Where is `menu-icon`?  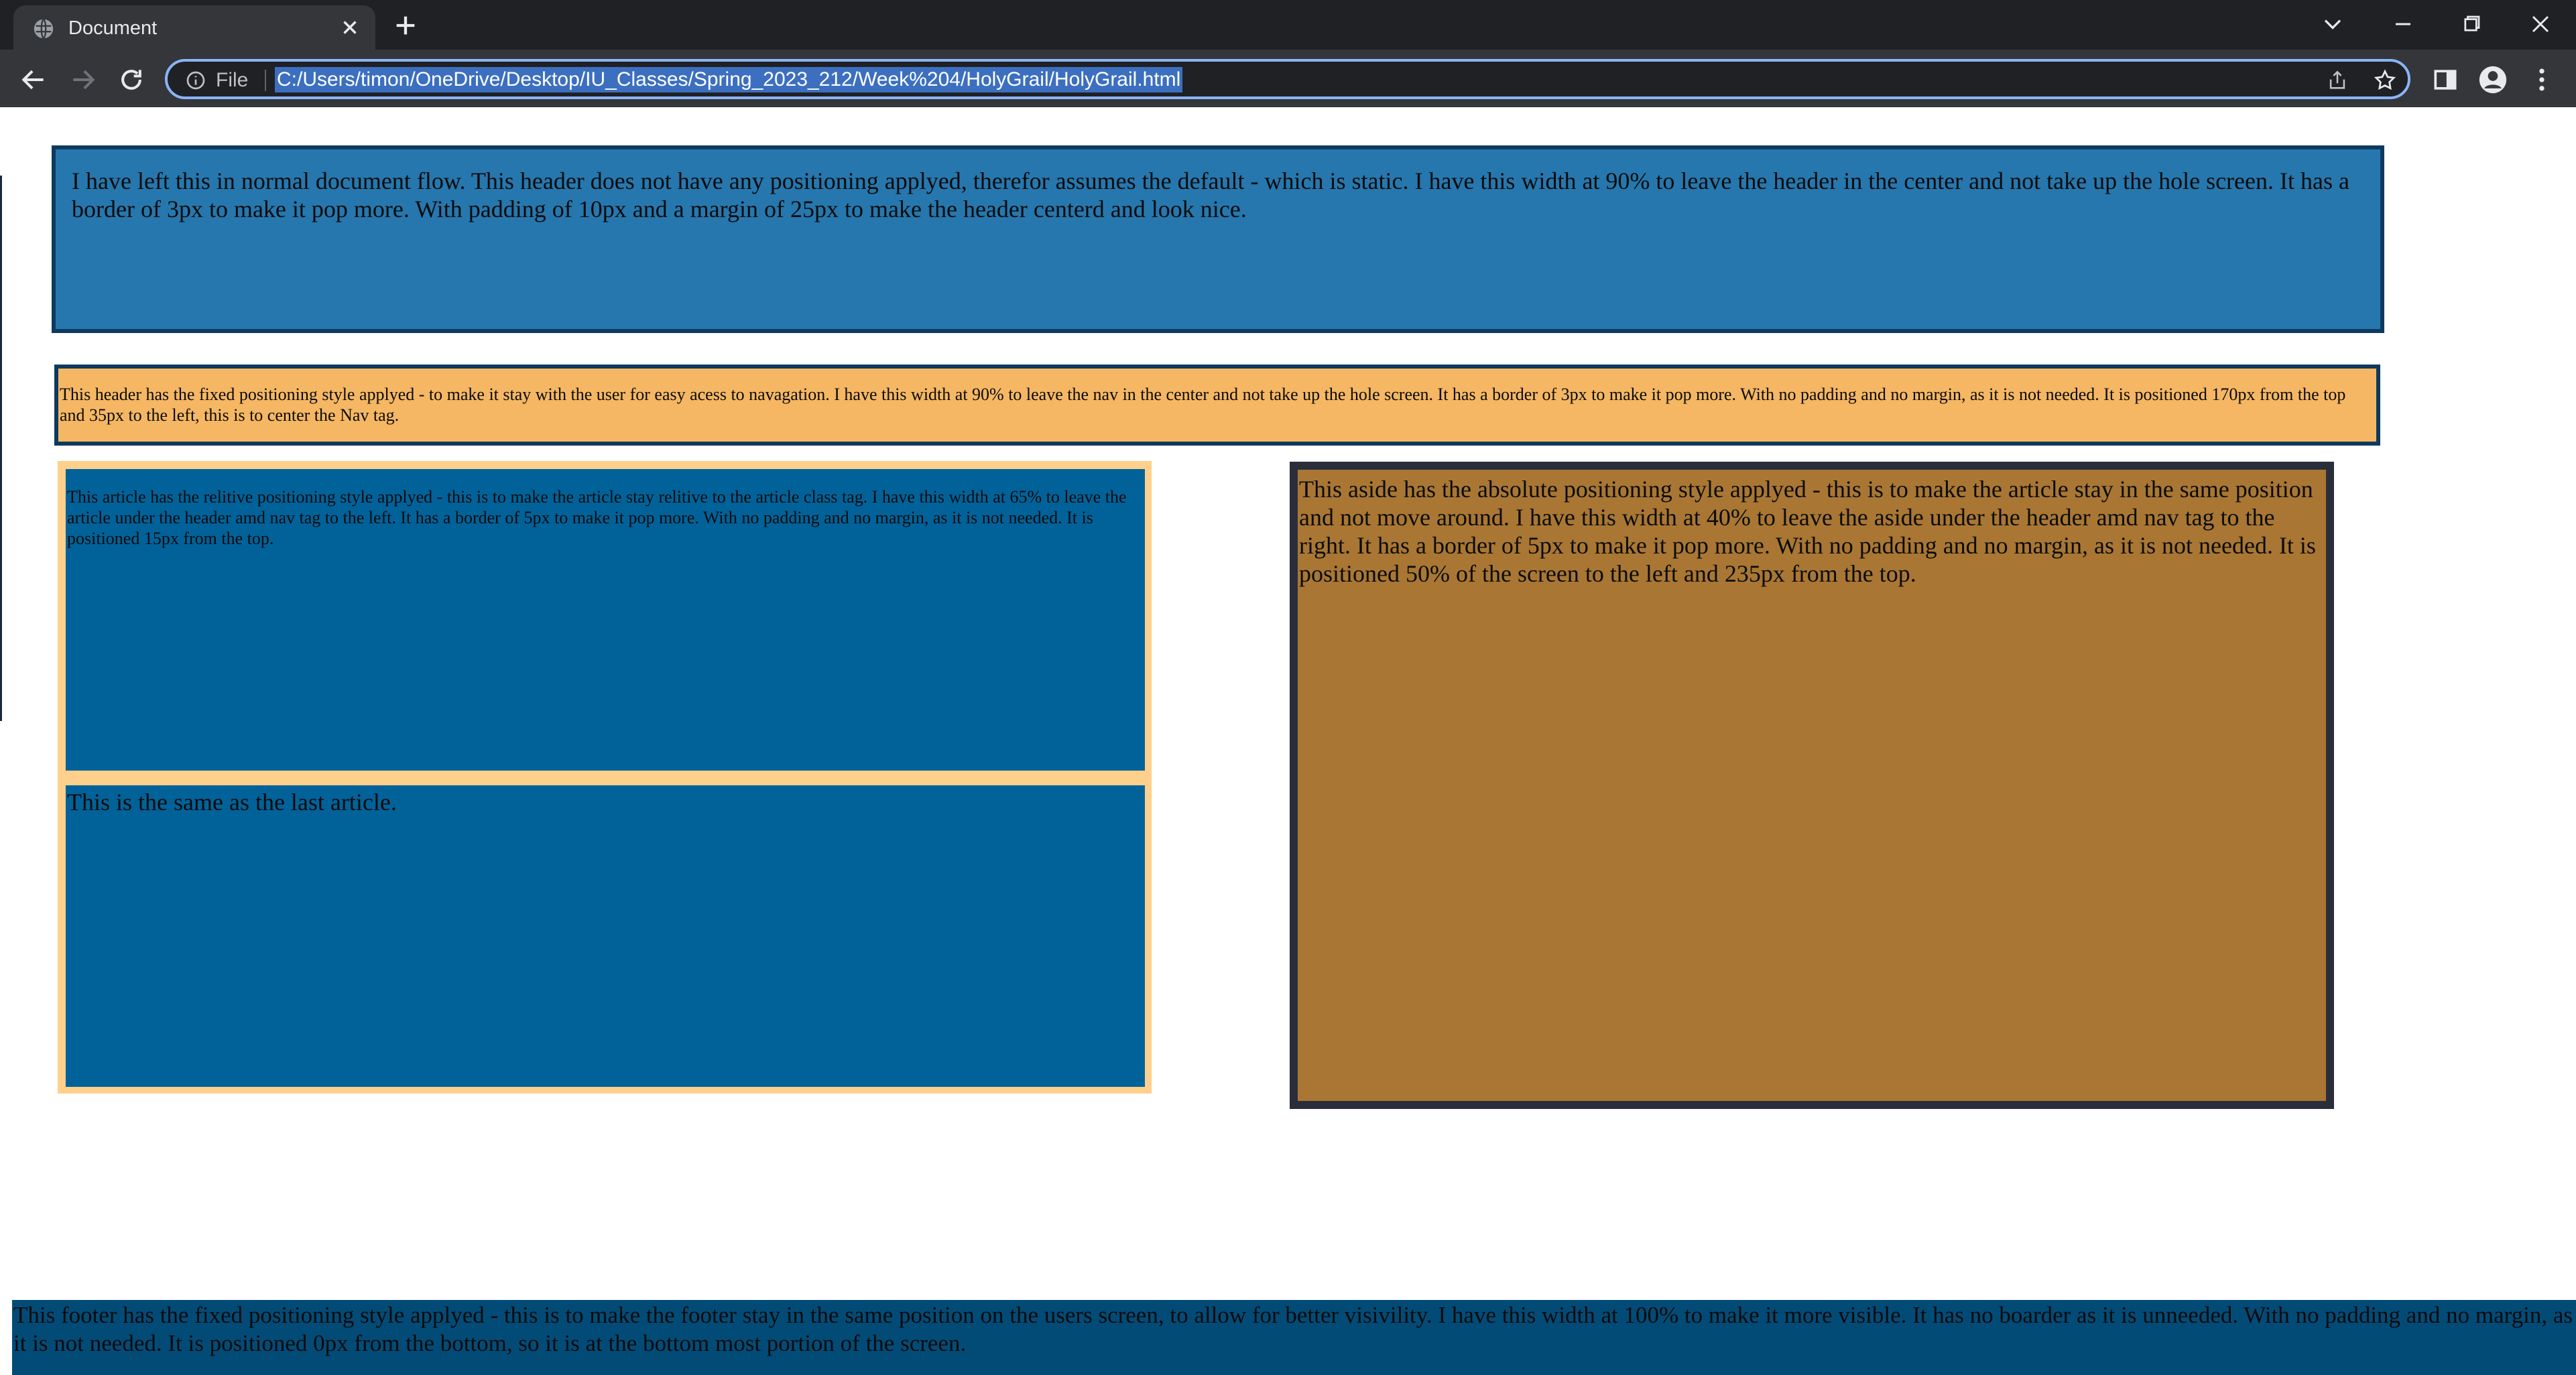
menu-icon is located at coordinates (2542, 79).